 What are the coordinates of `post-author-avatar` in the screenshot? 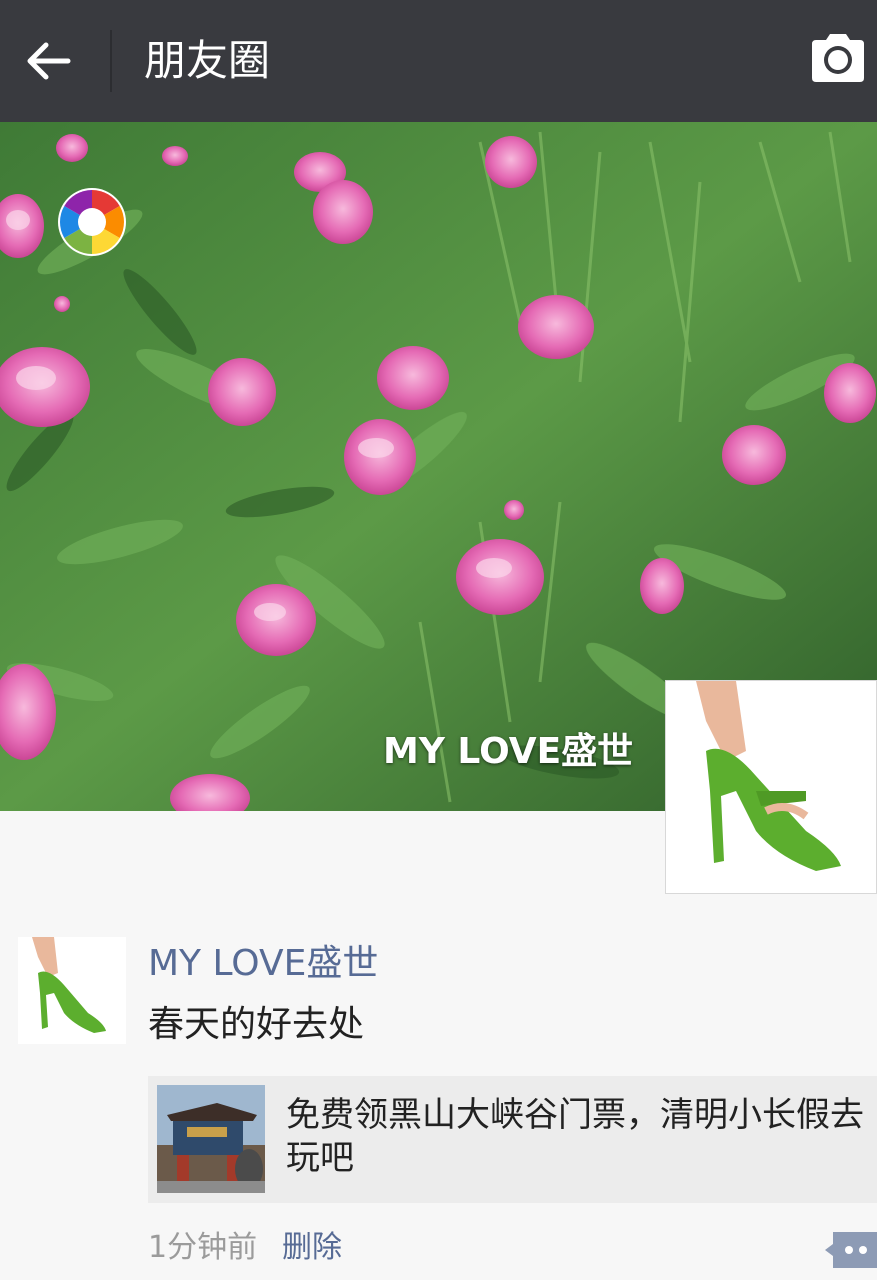 It's located at (72, 990).